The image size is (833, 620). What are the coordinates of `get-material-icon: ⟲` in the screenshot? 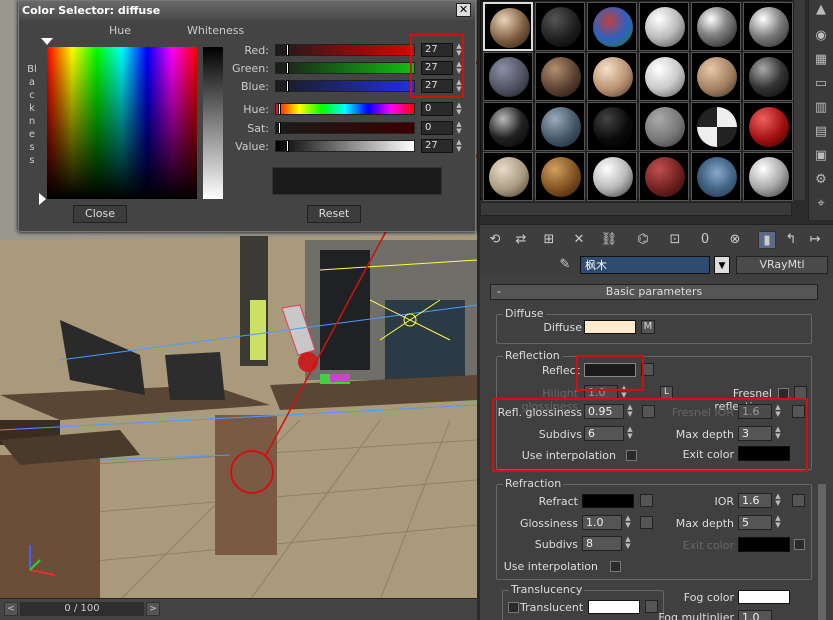 It's located at (495, 240).